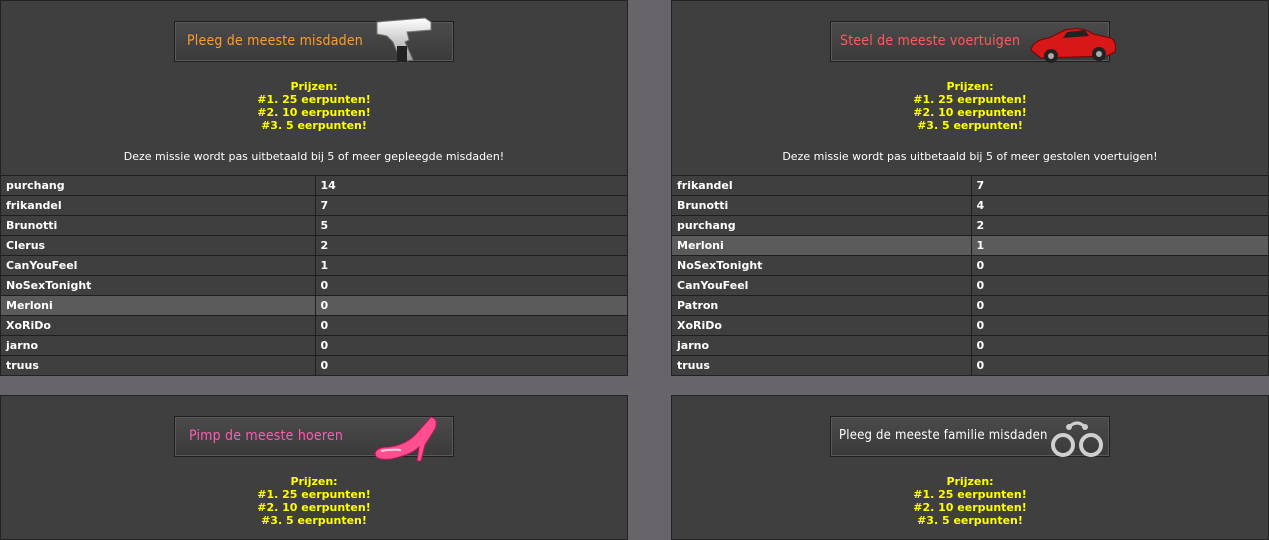 Image resolution: width=1269 pixels, height=540 pixels. I want to click on banner-label: Steel de meeste voertuigen, so click(930, 41).